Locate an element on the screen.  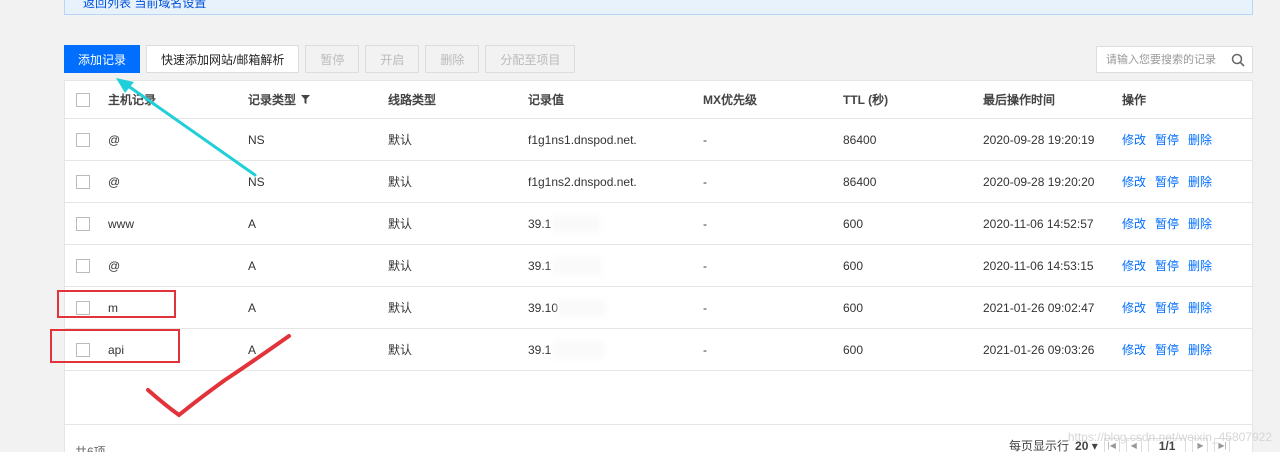
annotation-overlay is located at coordinates (203, 248).